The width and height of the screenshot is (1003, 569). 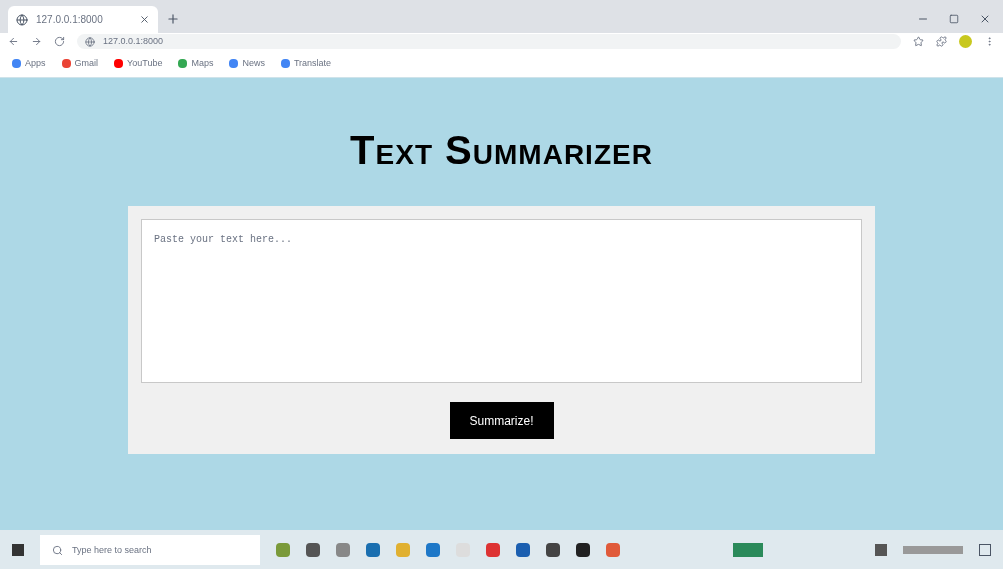 I want to click on start-icon, so click(x=18, y=549).